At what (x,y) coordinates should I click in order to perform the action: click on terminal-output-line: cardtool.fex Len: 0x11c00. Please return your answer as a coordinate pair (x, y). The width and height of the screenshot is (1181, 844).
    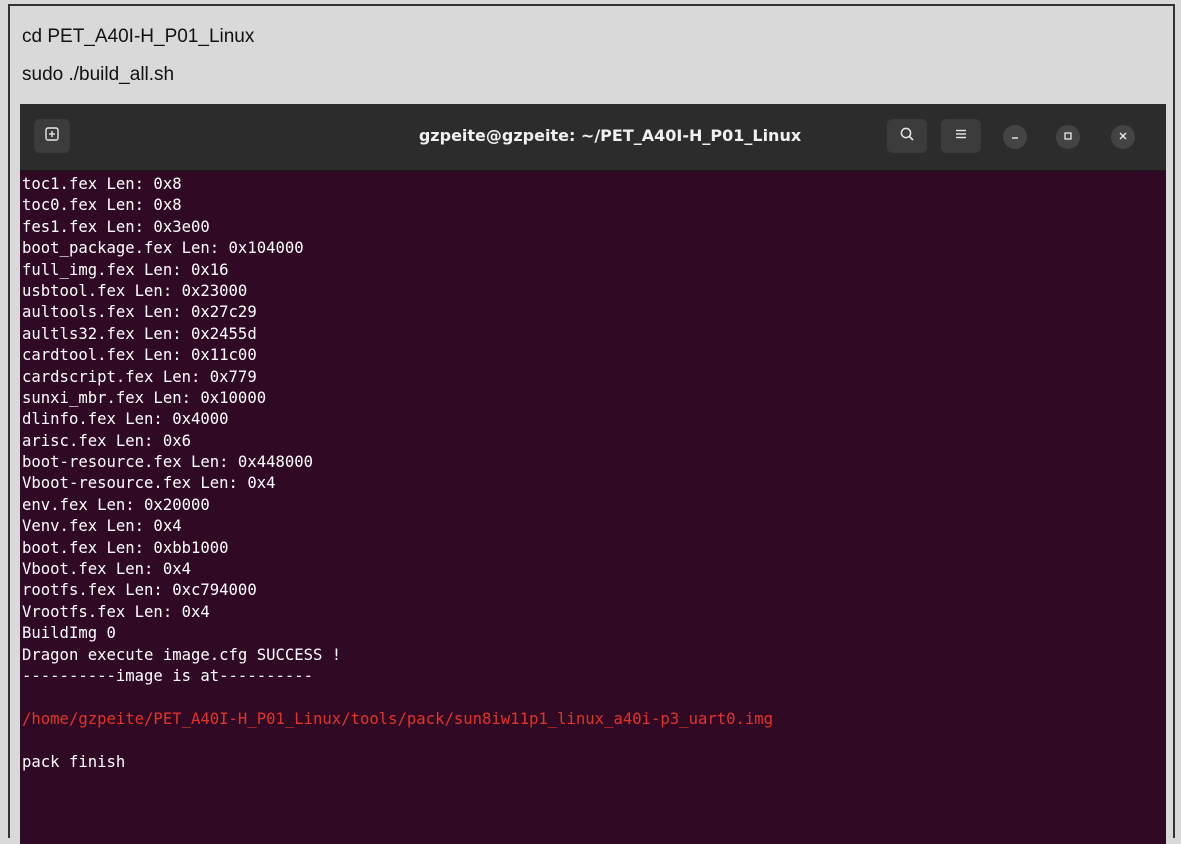
    Looking at the image, I should click on (139, 355).